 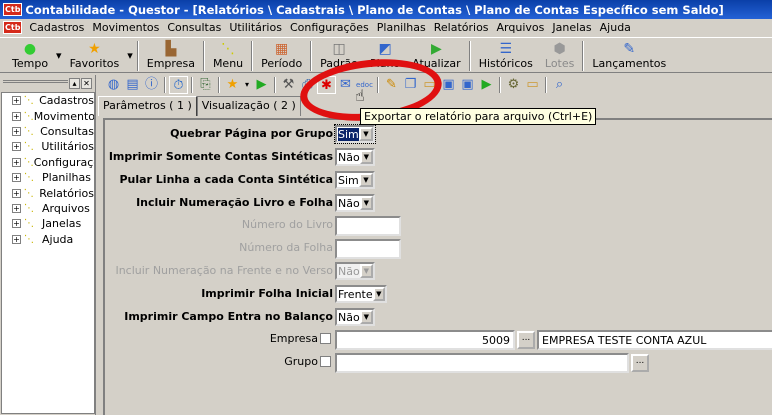 I want to click on somente-select: Não ▼, so click(x=355, y=157).